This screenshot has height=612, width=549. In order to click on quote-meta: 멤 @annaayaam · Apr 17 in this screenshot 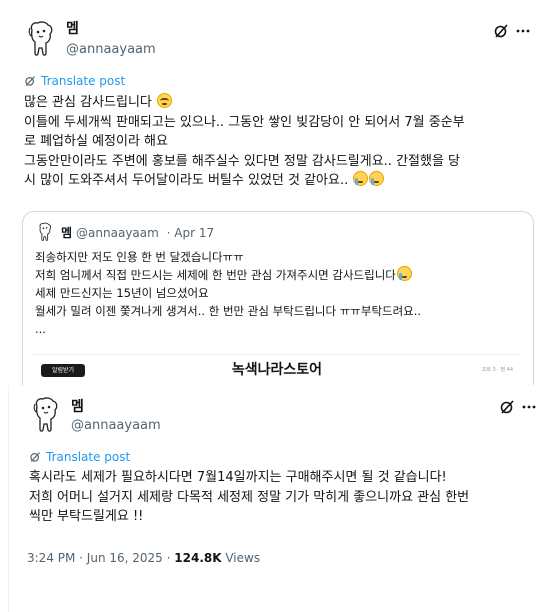, I will do `click(137, 233)`.